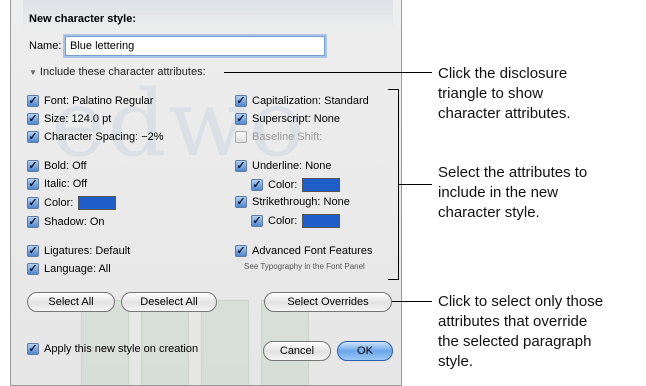  I want to click on cancel-button: Cancel, so click(297, 351).